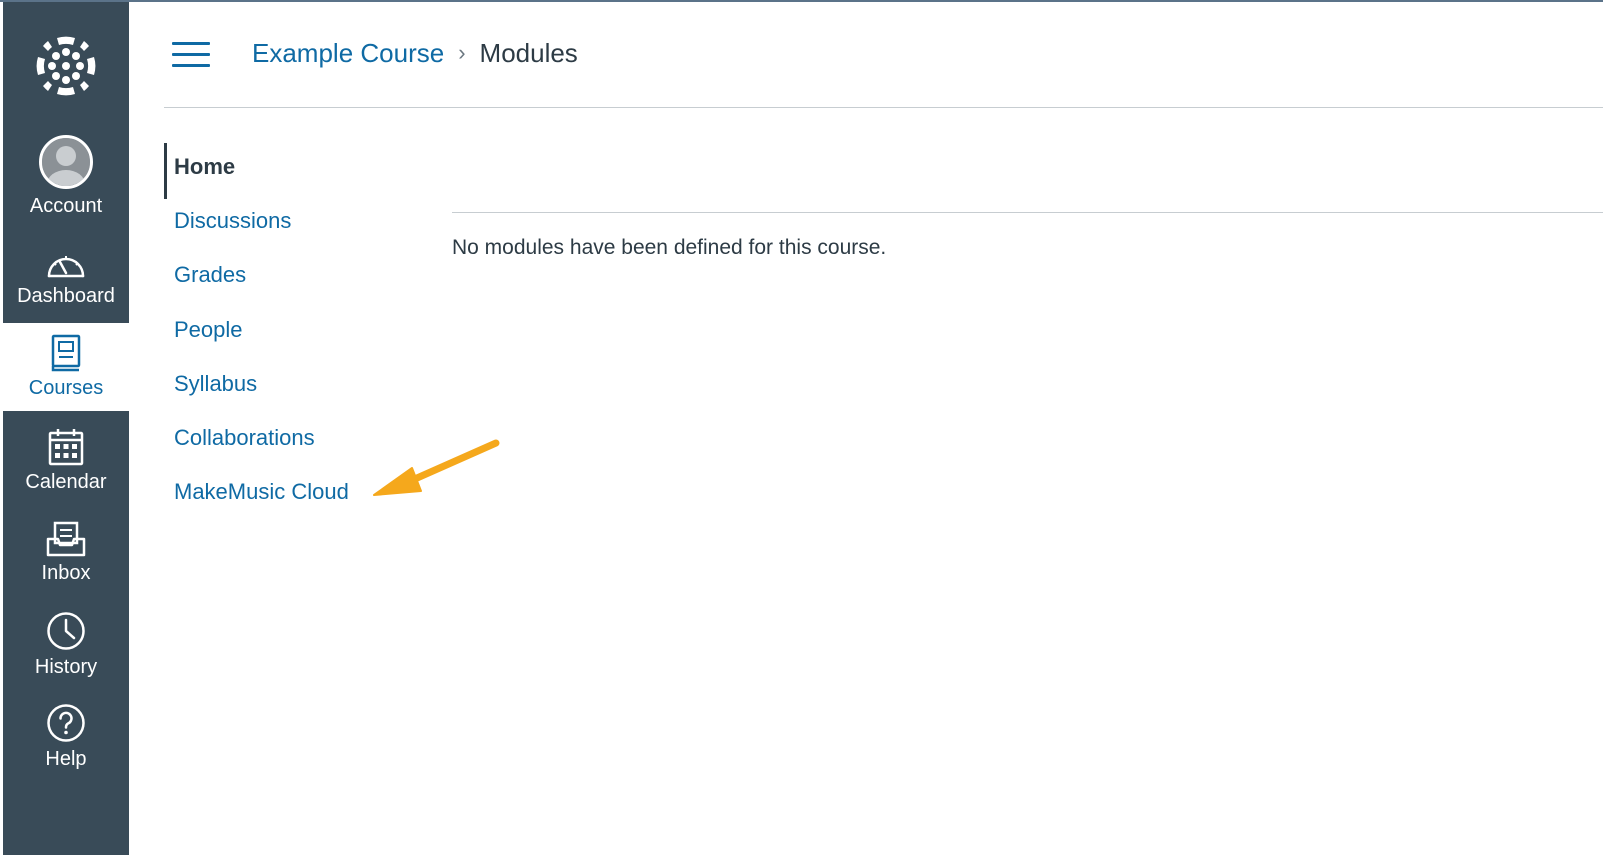 The height and width of the screenshot is (855, 1603). Describe the element at coordinates (436, 467) in the screenshot. I see `annotation-arrow-icon` at that location.